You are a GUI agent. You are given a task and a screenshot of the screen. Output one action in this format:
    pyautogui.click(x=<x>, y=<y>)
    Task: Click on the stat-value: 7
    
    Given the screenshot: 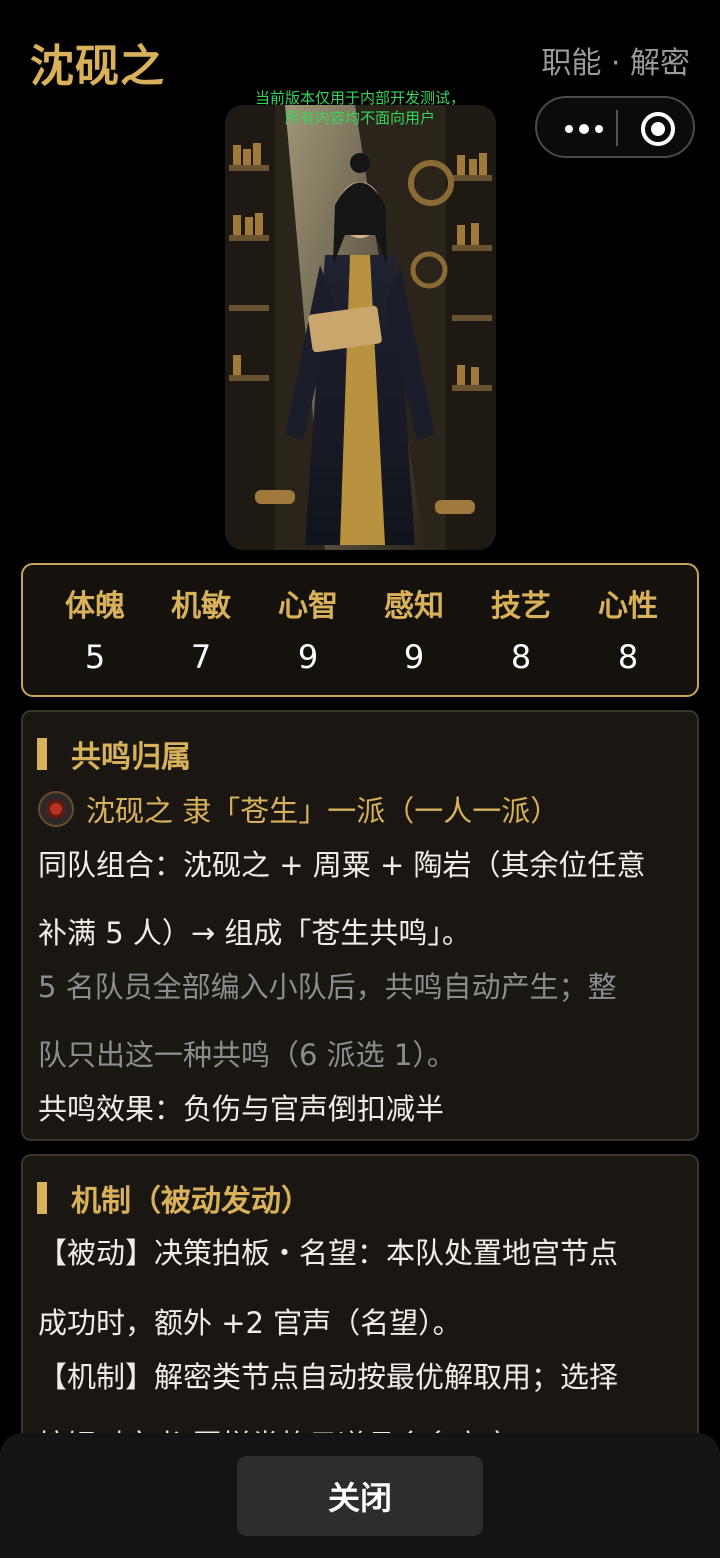 What is the action you would take?
    pyautogui.click(x=201, y=657)
    